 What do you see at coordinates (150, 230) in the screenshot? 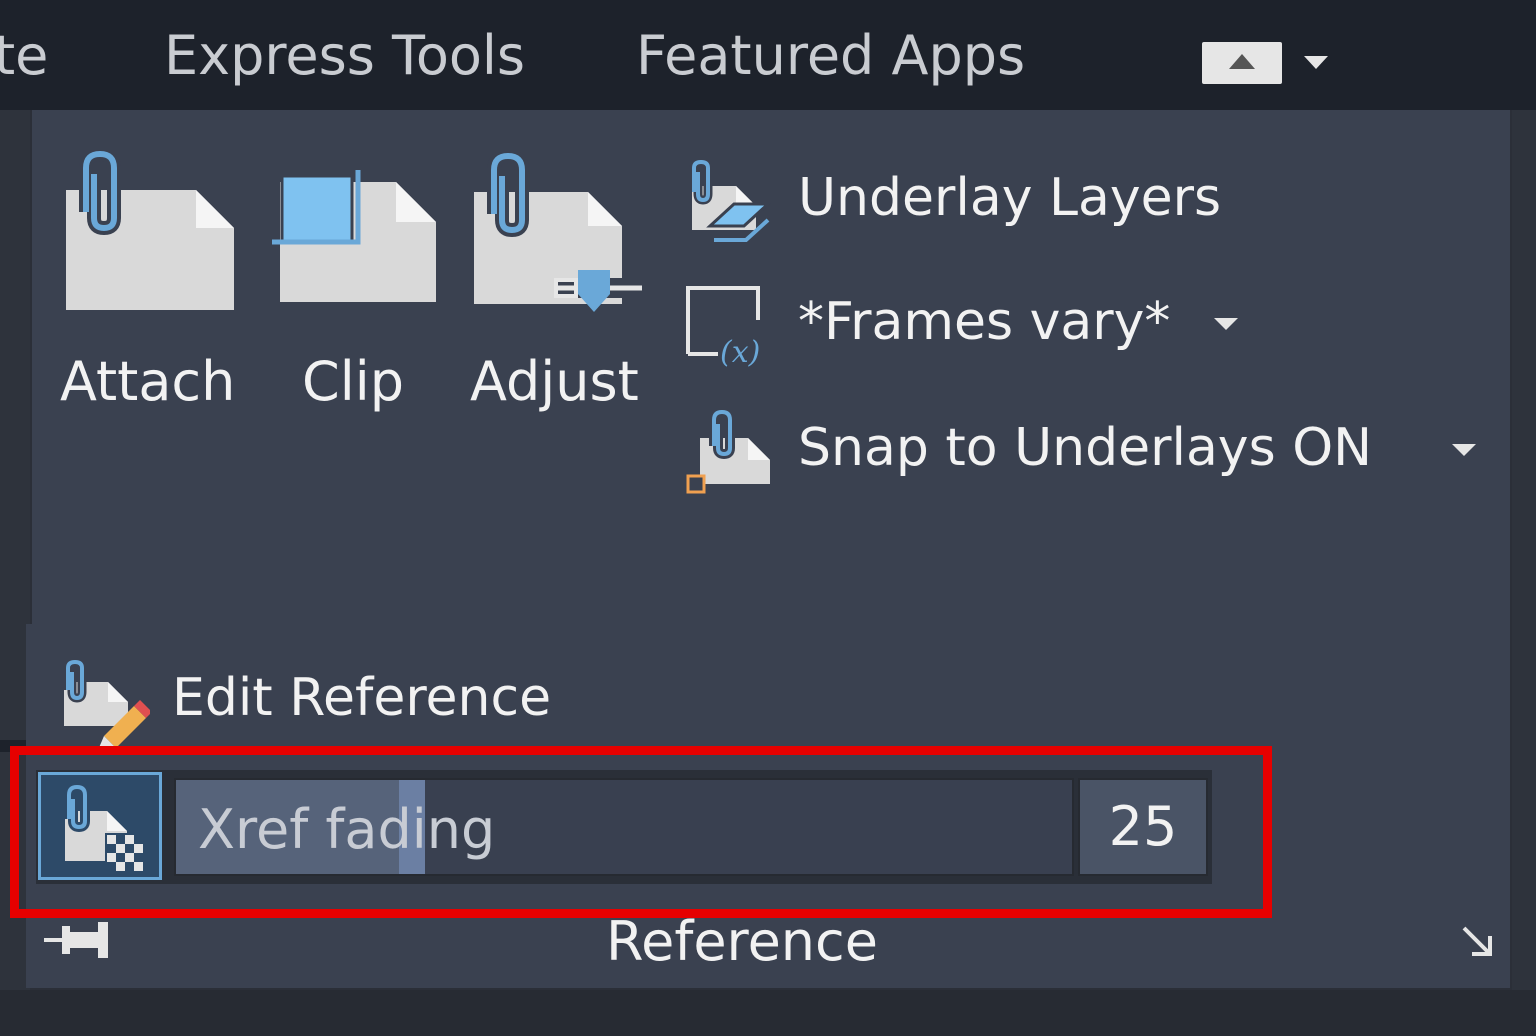
I see `attach-icon` at bounding box center [150, 230].